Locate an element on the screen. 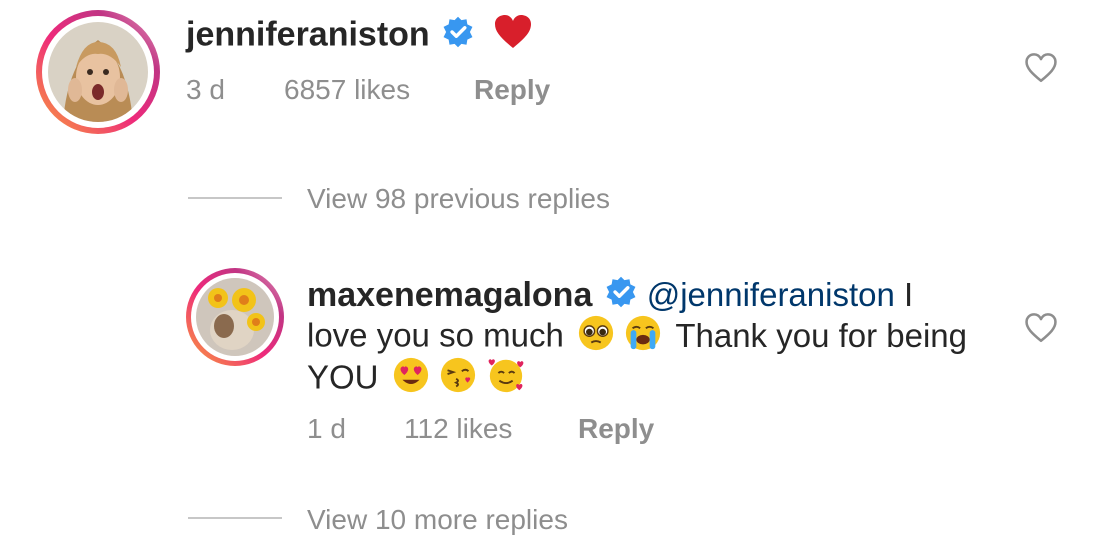 Image resolution: width=1120 pixels, height=553 pixels. comment-text-fragment: Thank you for being is located at coordinates (821, 335).